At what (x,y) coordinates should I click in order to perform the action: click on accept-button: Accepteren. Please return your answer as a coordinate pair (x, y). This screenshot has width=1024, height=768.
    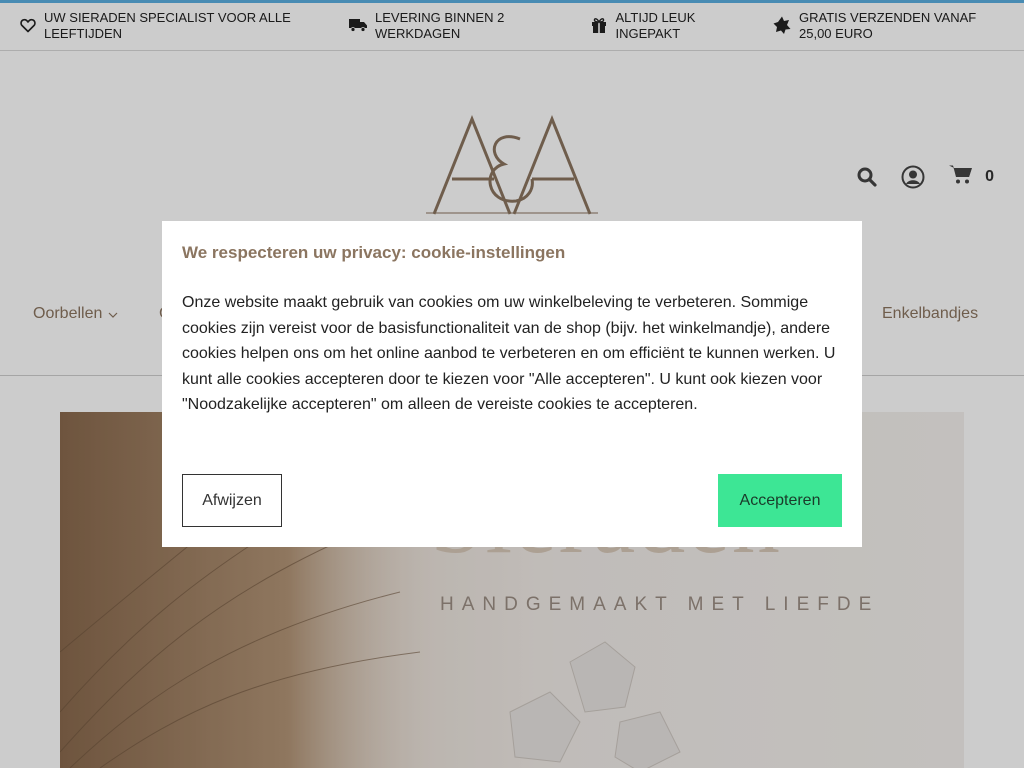
    Looking at the image, I should click on (780, 500).